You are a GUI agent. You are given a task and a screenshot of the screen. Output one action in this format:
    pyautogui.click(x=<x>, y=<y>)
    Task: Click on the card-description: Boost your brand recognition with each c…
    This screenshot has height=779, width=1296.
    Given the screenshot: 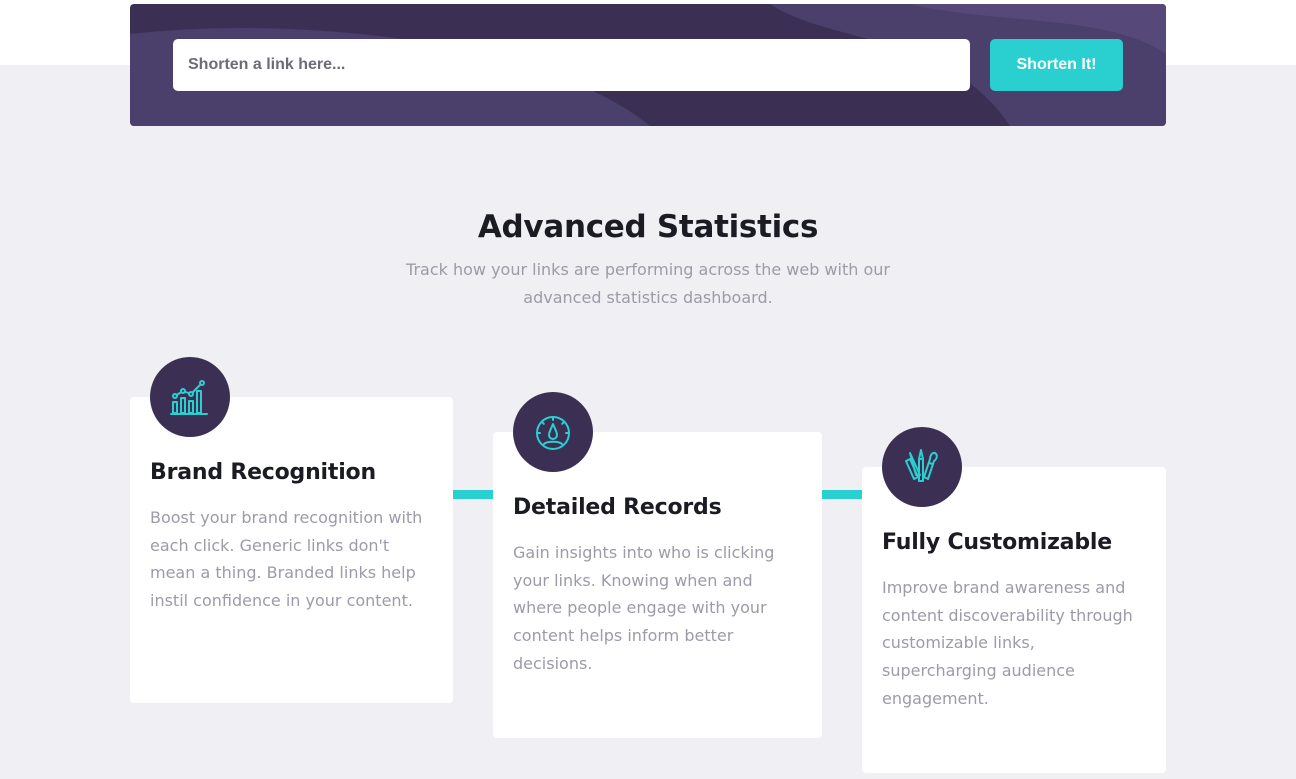 What is the action you would take?
    pyautogui.click(x=286, y=559)
    